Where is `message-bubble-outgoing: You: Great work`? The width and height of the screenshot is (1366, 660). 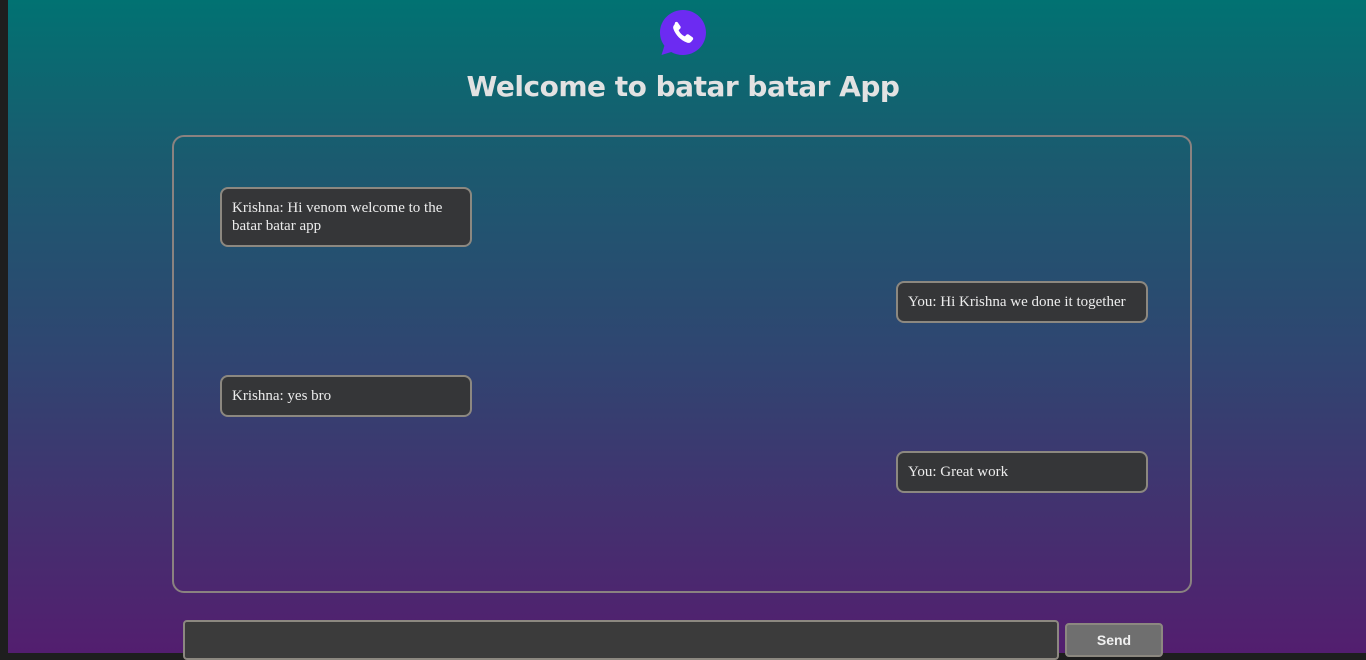 message-bubble-outgoing: You: Great work is located at coordinates (1022, 472).